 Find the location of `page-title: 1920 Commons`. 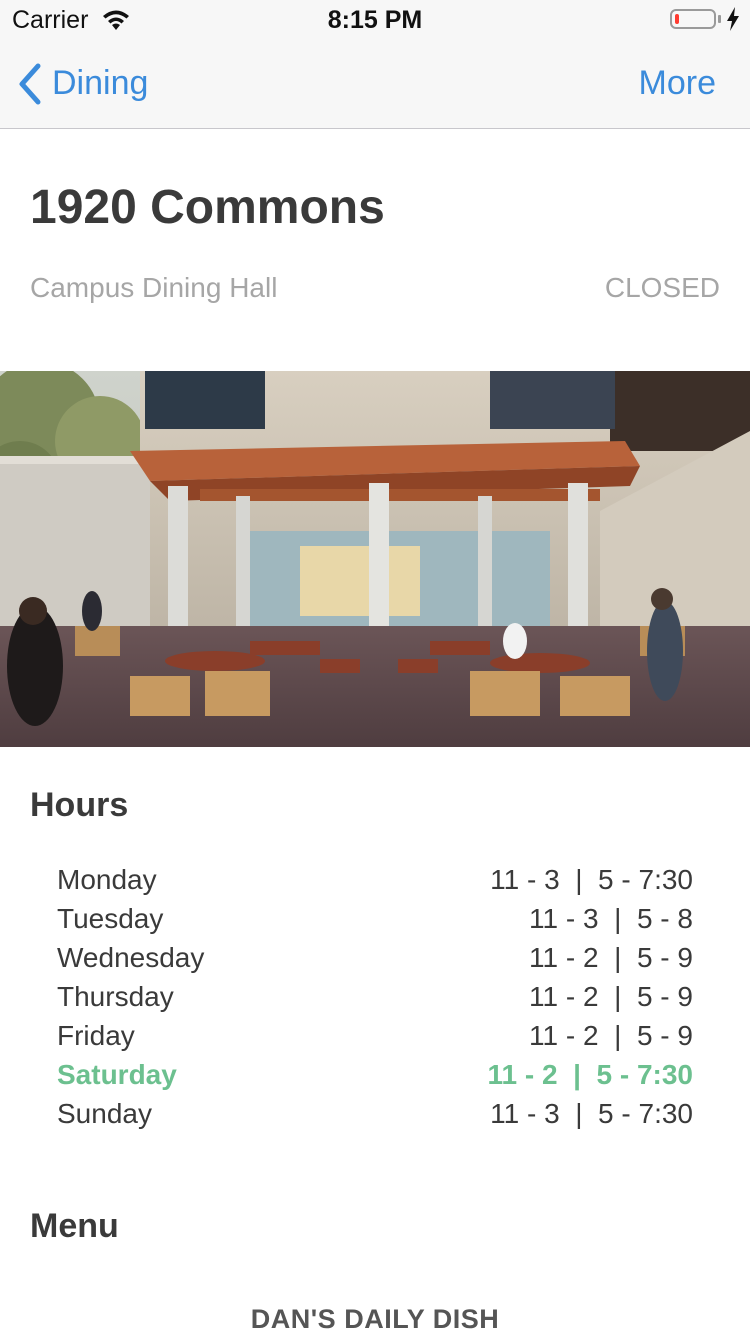

page-title: 1920 Commons is located at coordinates (207, 207).